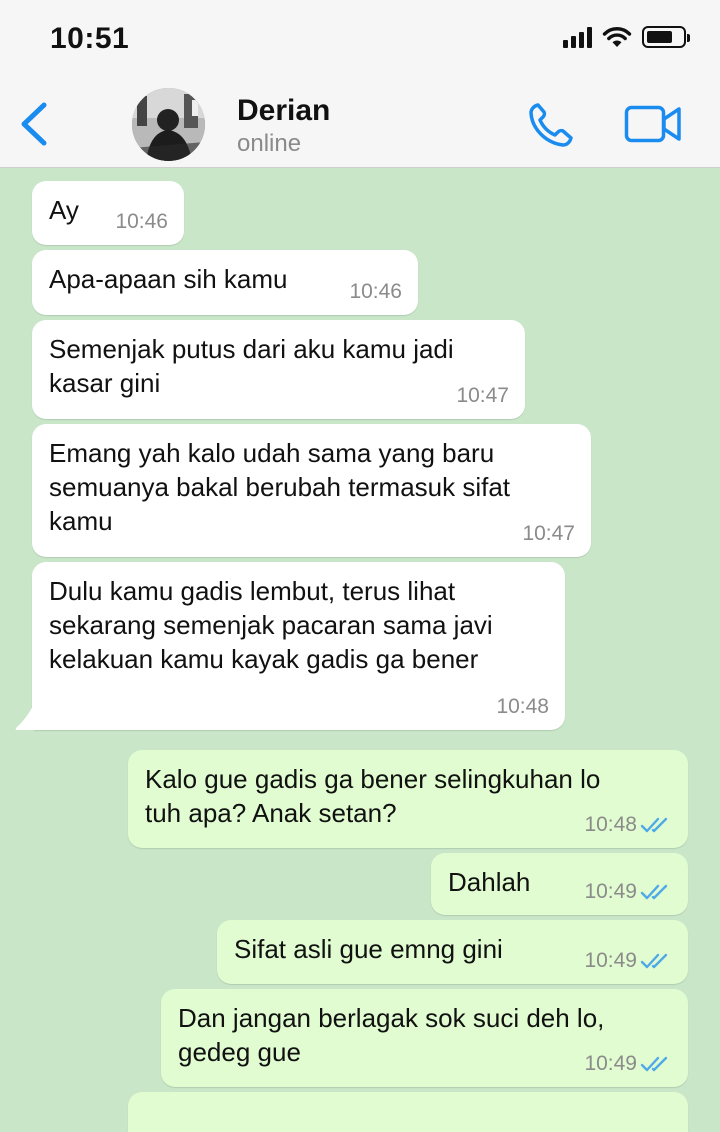 This screenshot has height=1132, width=720. Describe the element at coordinates (360, 84) in the screenshot. I see `chat-header: 10:51 Derian online` at that location.